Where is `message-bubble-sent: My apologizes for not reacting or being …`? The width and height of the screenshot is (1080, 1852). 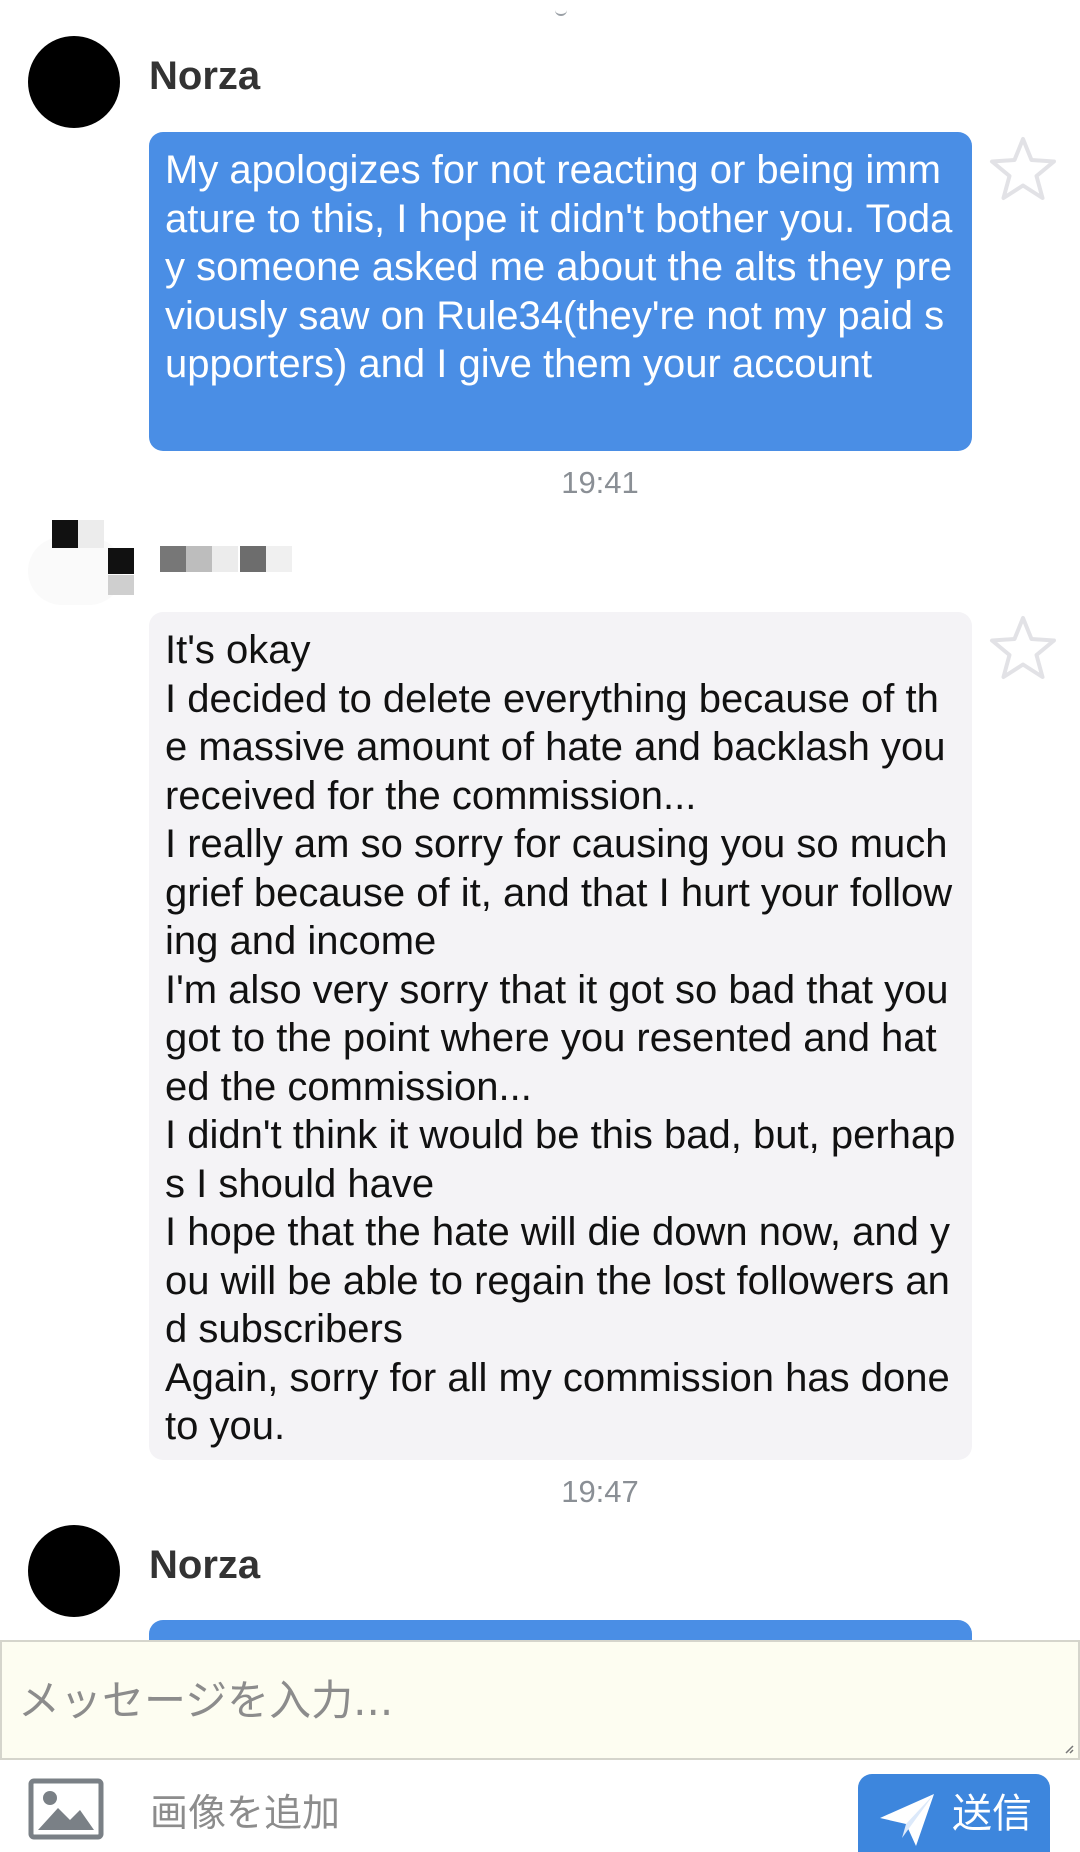
message-bubble-sent: My apologizes for not reacting or being … is located at coordinates (560, 291).